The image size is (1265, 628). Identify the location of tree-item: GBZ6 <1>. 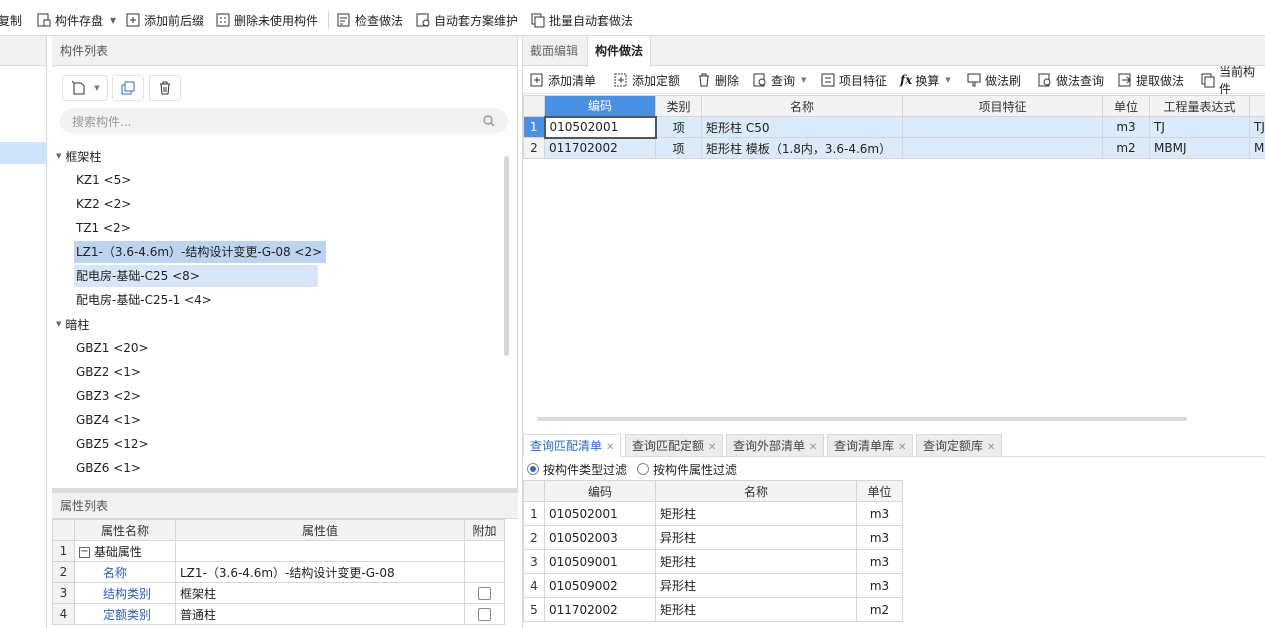
(109, 468).